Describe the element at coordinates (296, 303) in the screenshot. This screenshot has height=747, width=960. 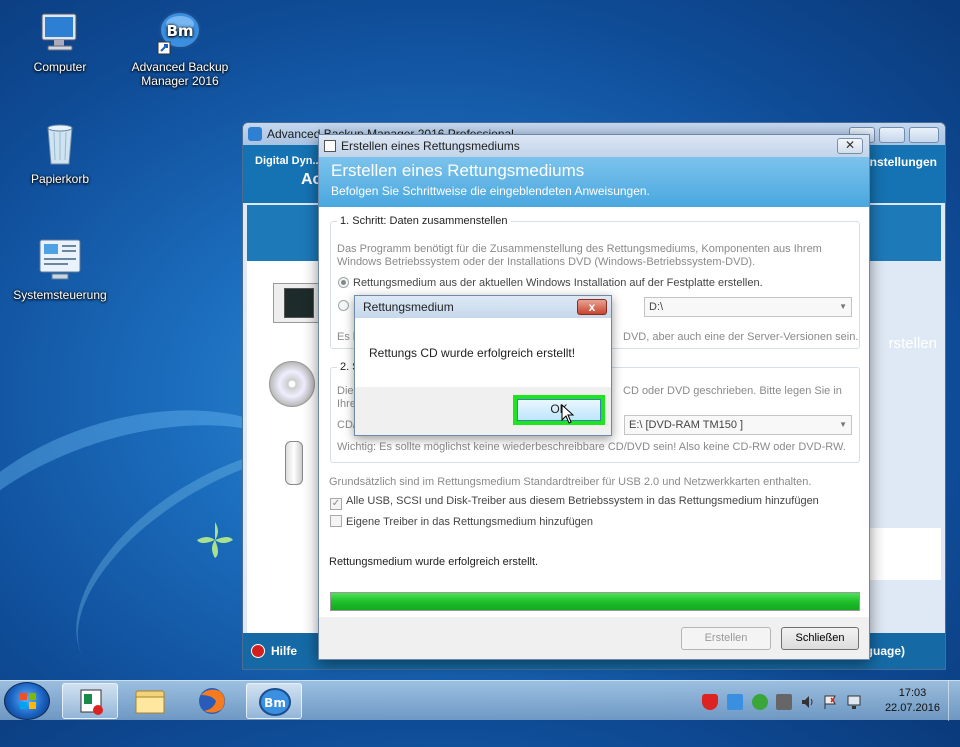
I see `harddisk-icon` at that location.